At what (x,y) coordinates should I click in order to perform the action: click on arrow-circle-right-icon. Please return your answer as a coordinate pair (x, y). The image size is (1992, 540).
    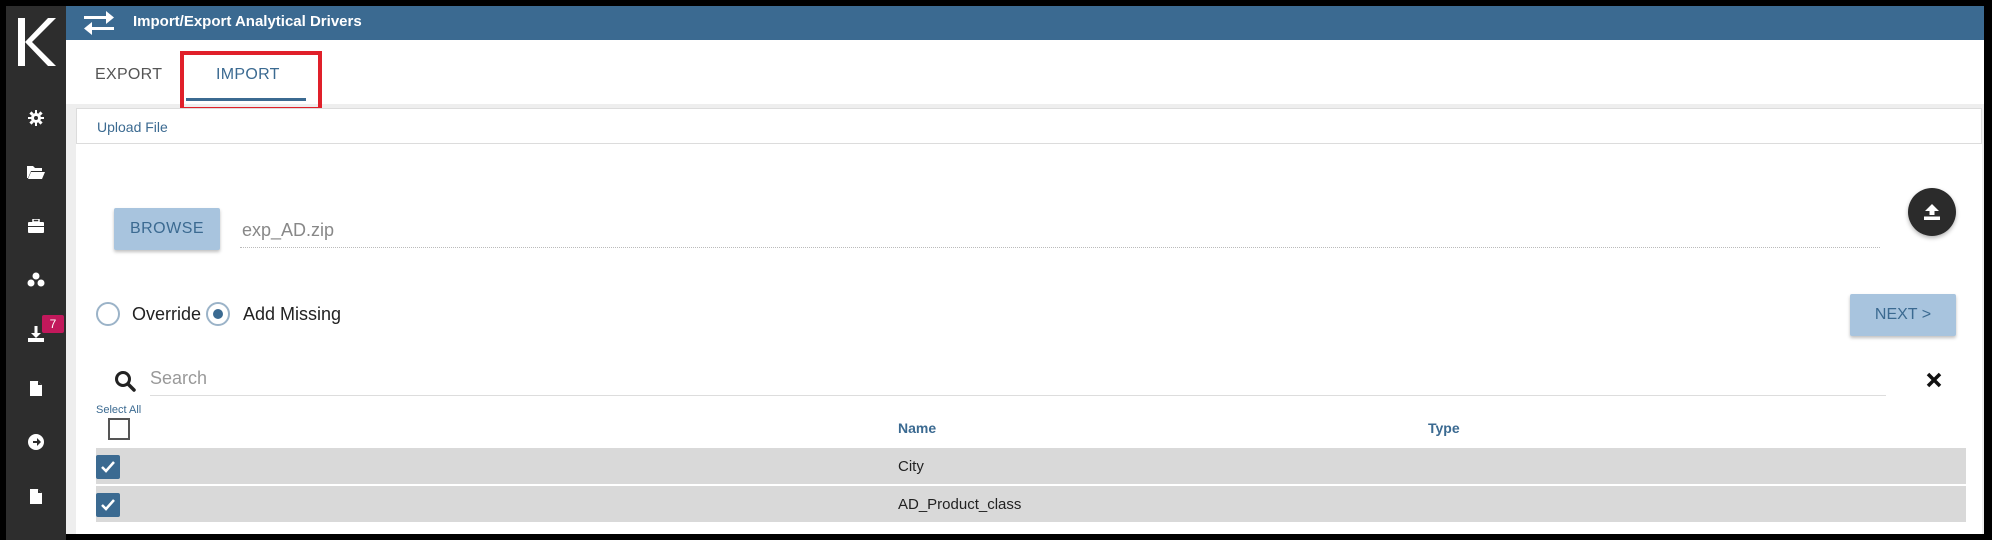
    Looking at the image, I should click on (36, 442).